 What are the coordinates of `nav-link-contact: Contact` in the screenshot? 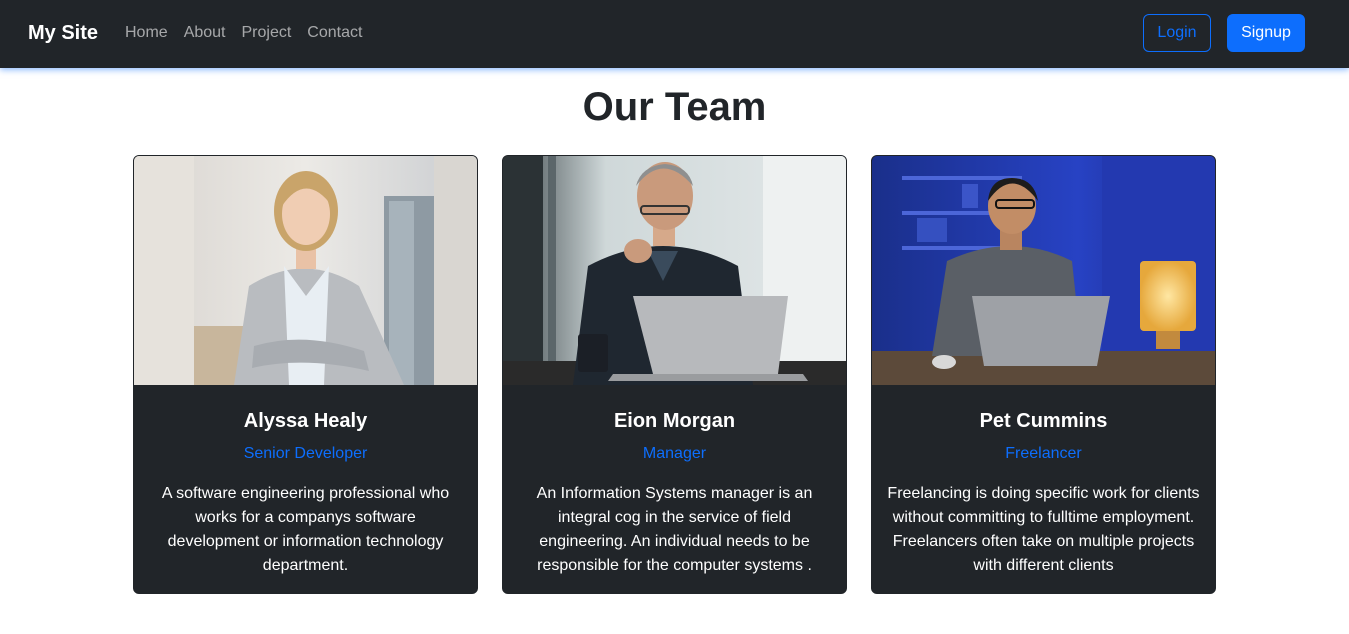 It's located at (334, 33).